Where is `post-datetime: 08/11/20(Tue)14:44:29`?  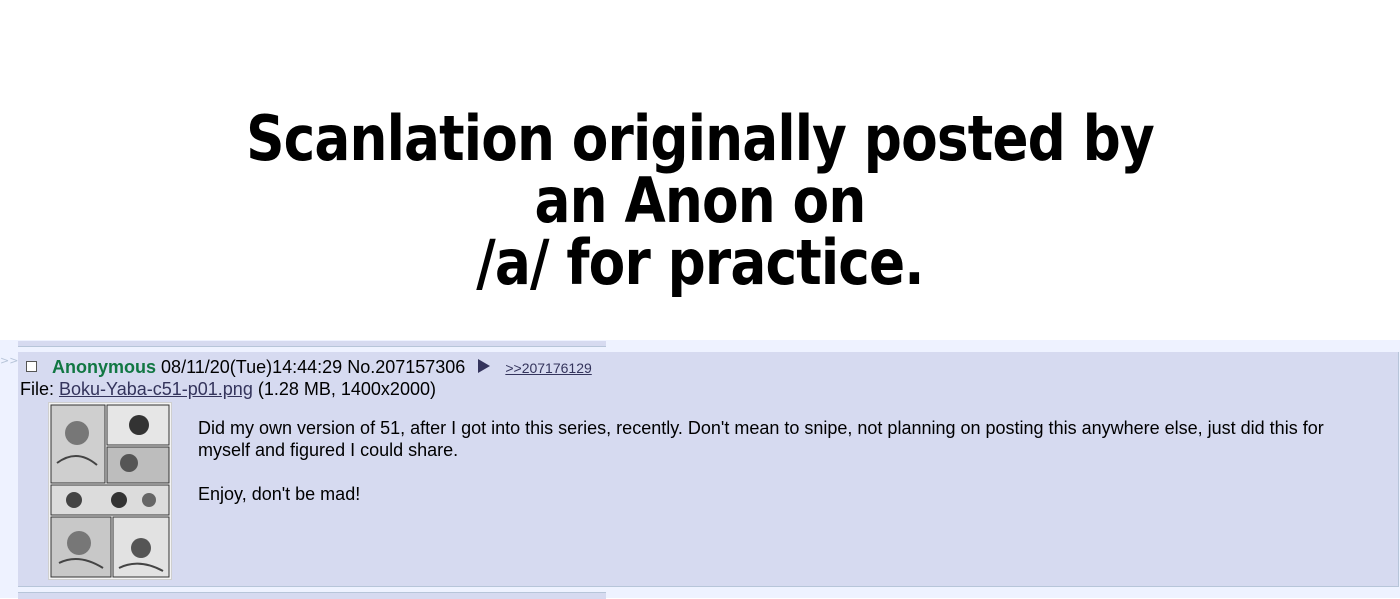 post-datetime: 08/11/20(Tue)14:44:29 is located at coordinates (252, 367).